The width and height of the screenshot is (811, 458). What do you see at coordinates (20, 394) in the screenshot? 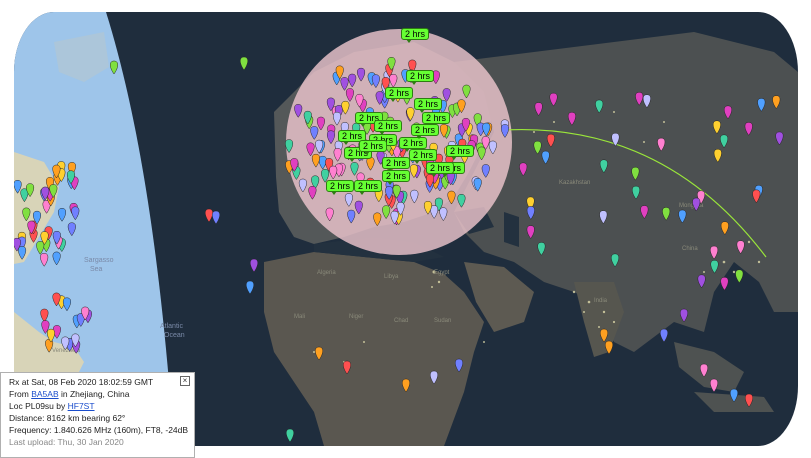
I see `info-from-prefix: From` at bounding box center [20, 394].